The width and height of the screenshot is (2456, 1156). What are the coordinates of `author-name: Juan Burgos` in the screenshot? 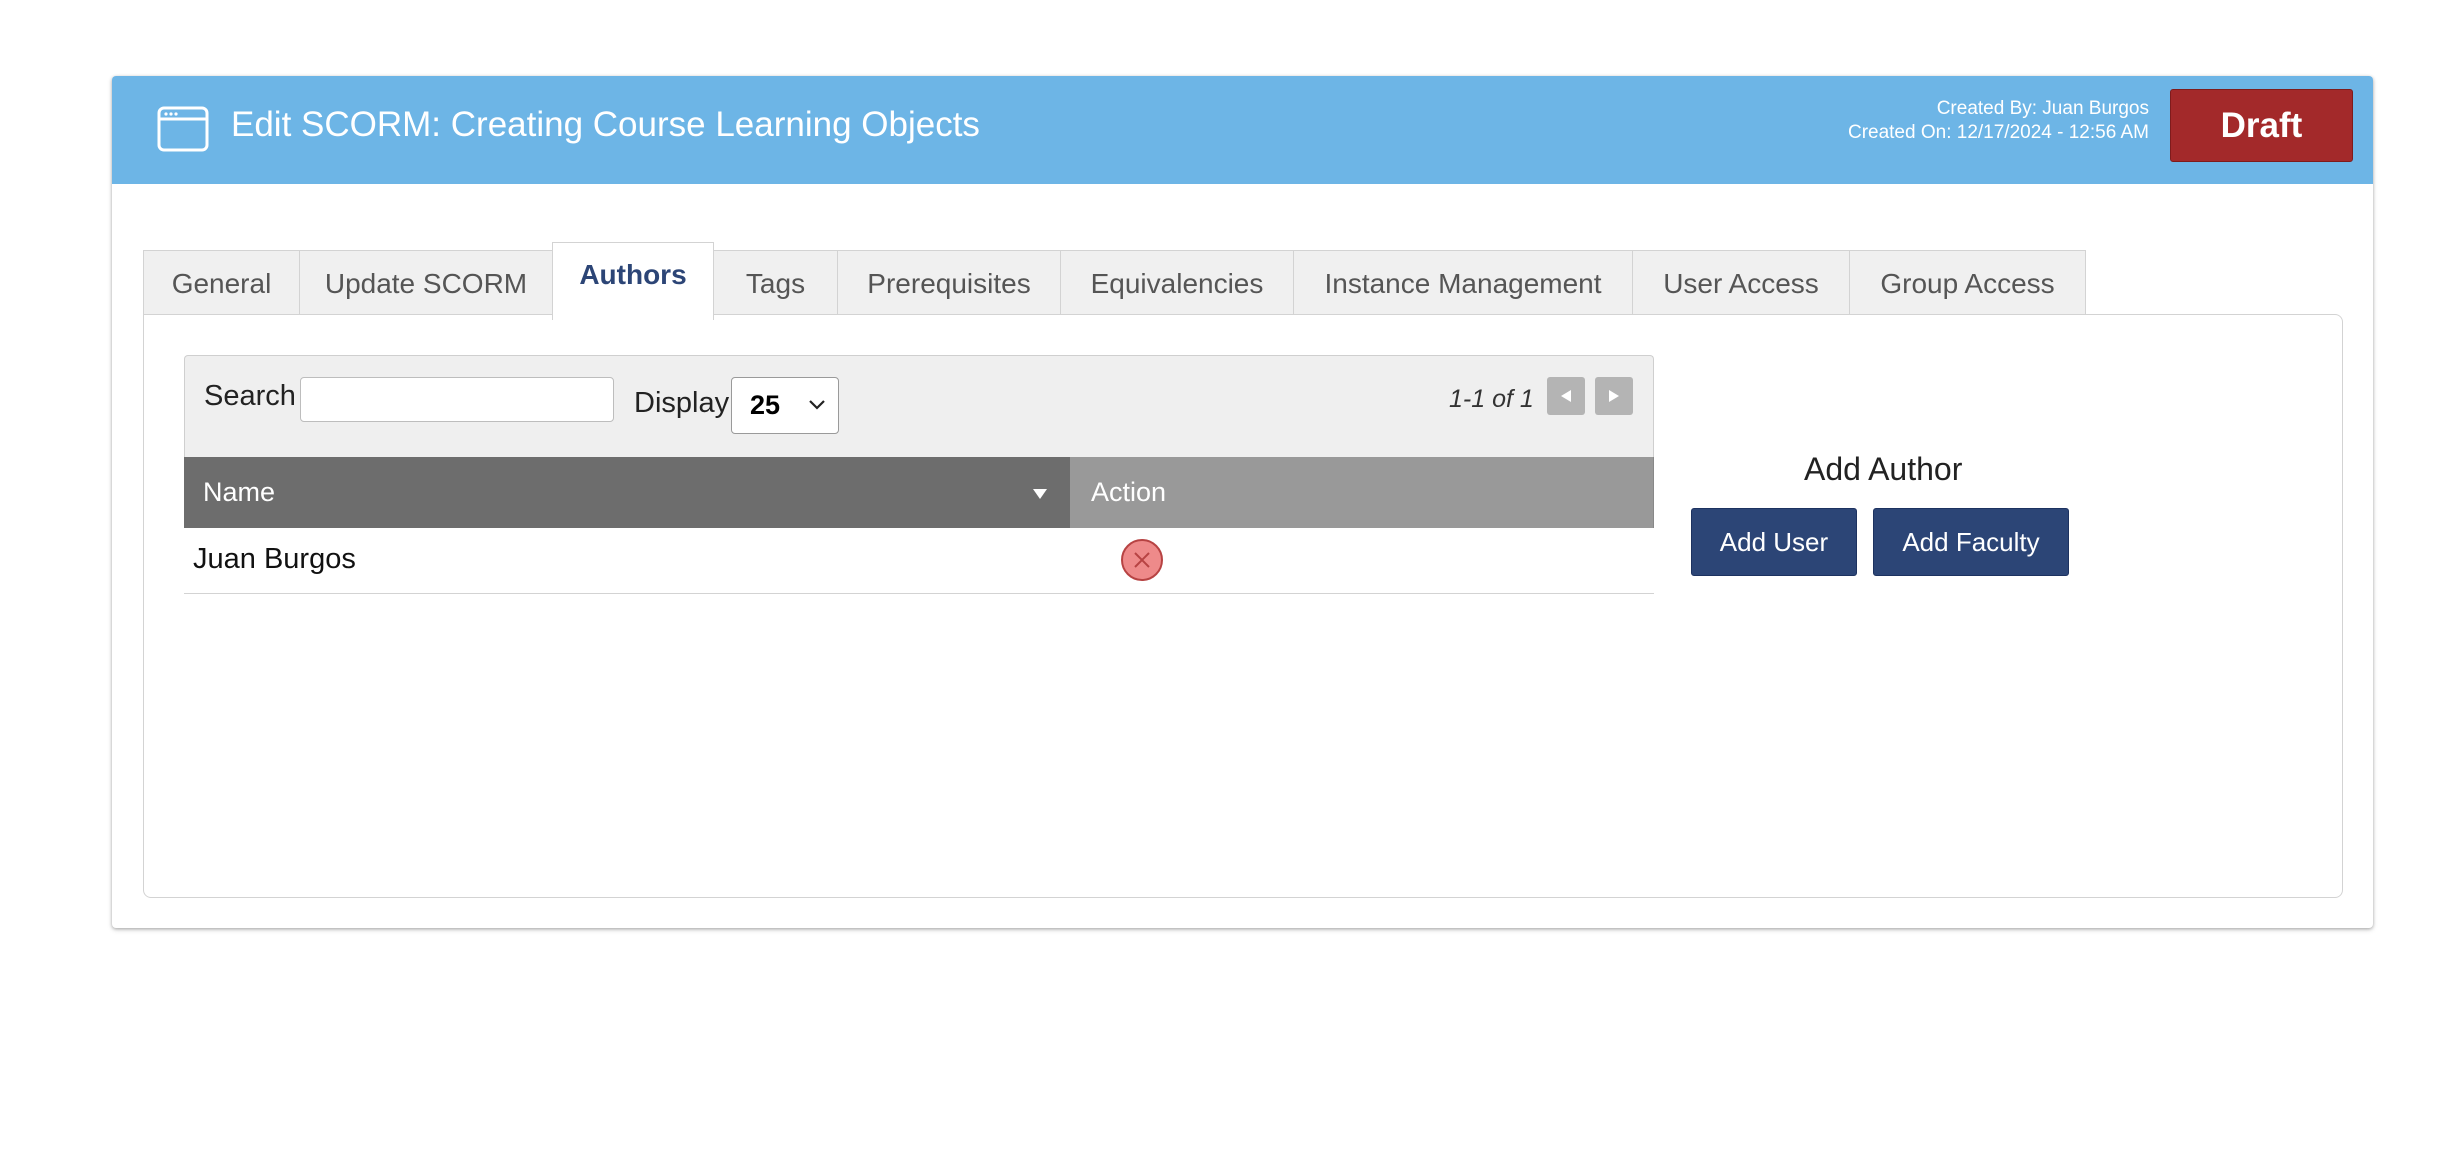 It's located at (274, 559).